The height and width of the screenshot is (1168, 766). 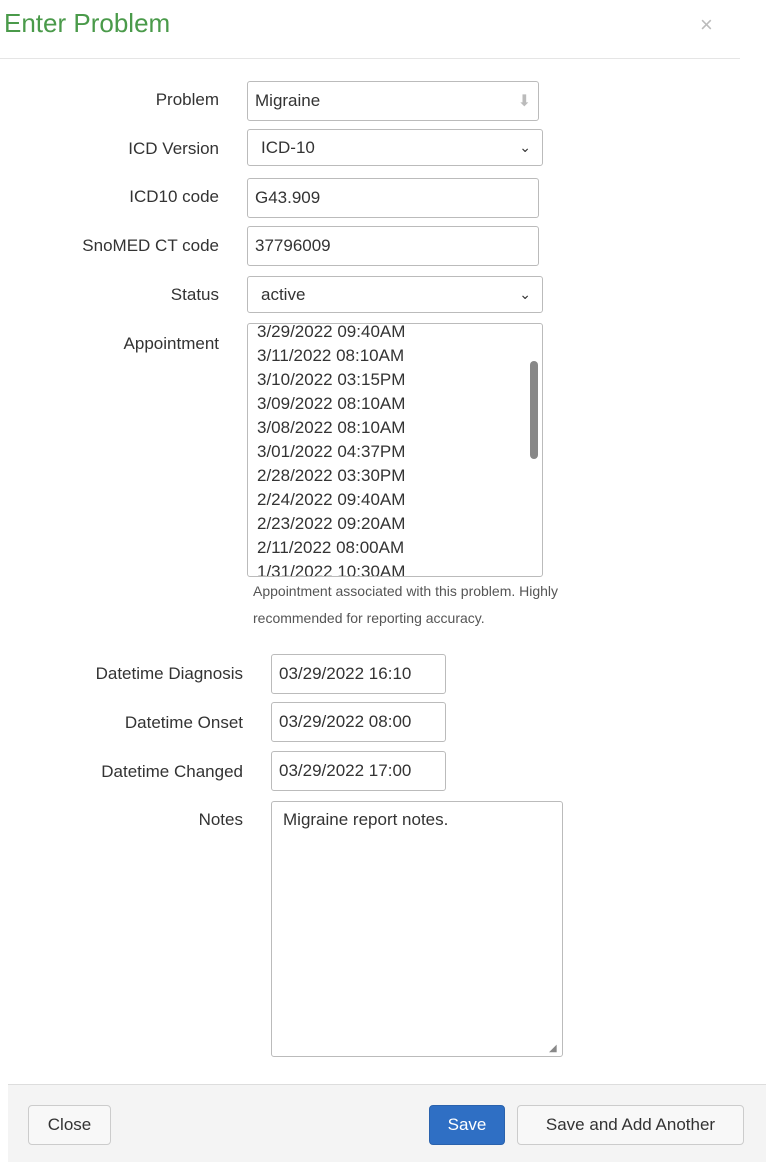 I want to click on icd-version-select: ICD-10 ⌄, so click(x=395, y=147).